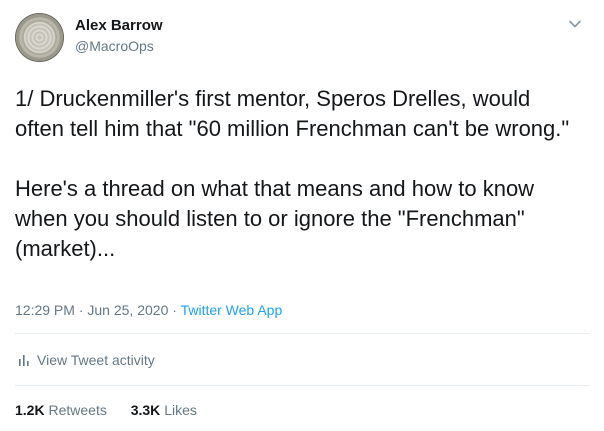 This screenshot has width=604, height=431. I want to click on chevron-down-icon, so click(575, 24).